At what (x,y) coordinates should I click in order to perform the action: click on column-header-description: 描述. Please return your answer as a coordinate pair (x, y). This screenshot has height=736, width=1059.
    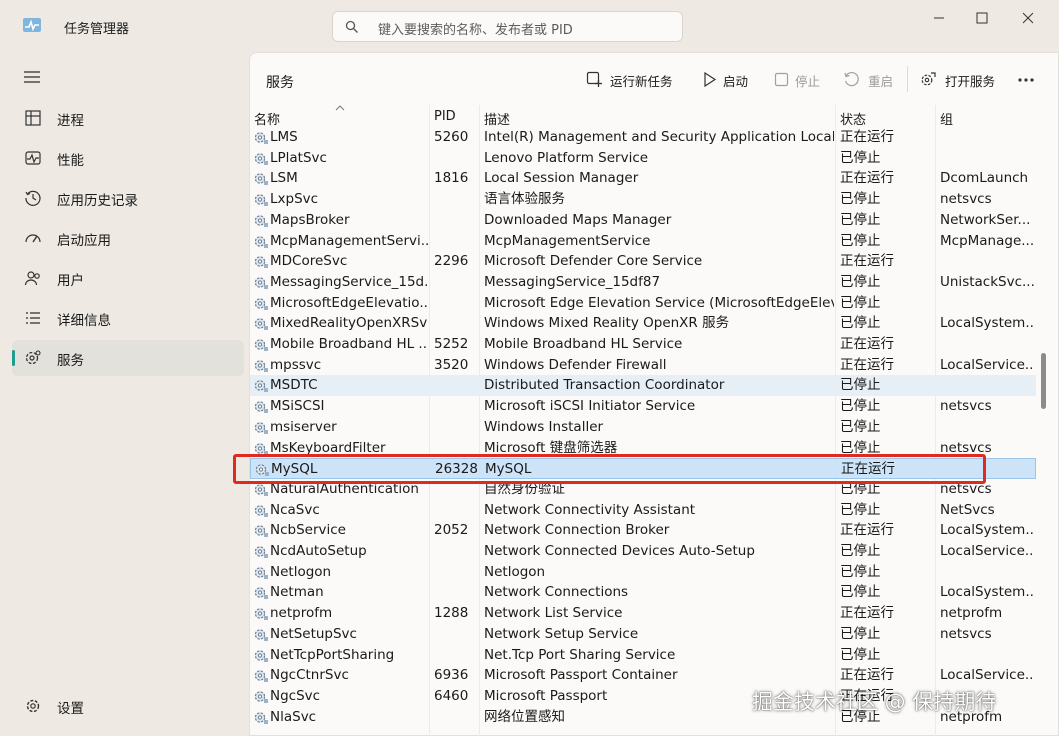
    Looking at the image, I should click on (497, 118).